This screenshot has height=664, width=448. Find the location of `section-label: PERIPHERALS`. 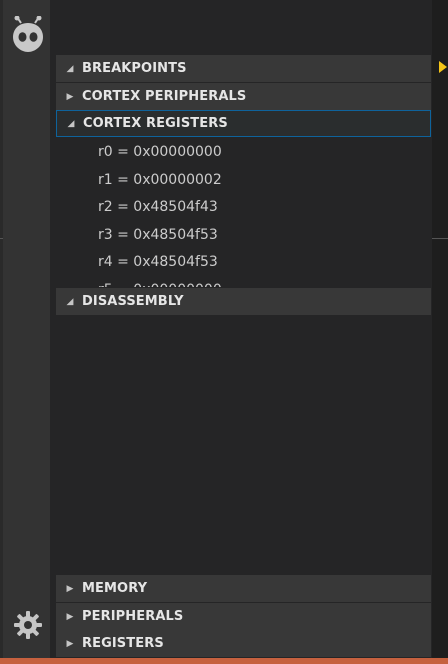

section-label: PERIPHERALS is located at coordinates (133, 616).